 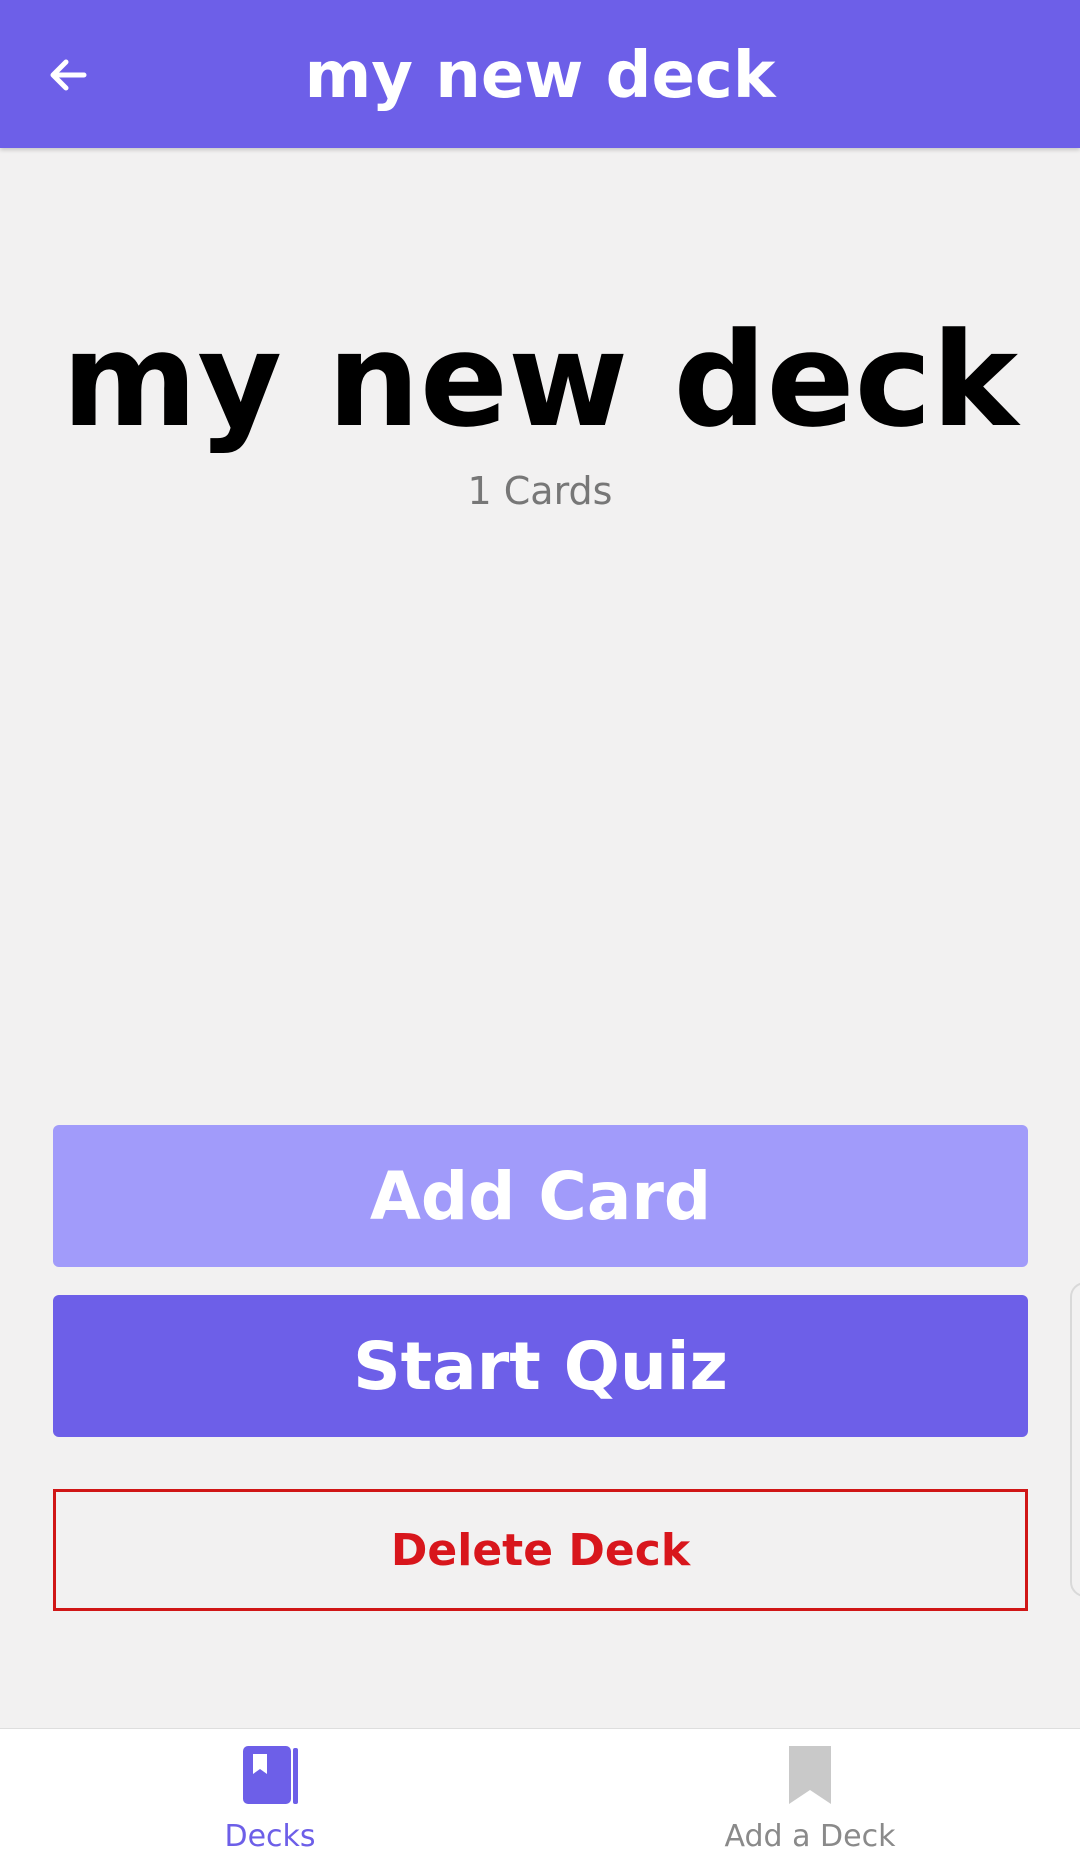 I want to click on bottom-tab-bar: Decks Add a Deck, so click(x=540, y=1793).